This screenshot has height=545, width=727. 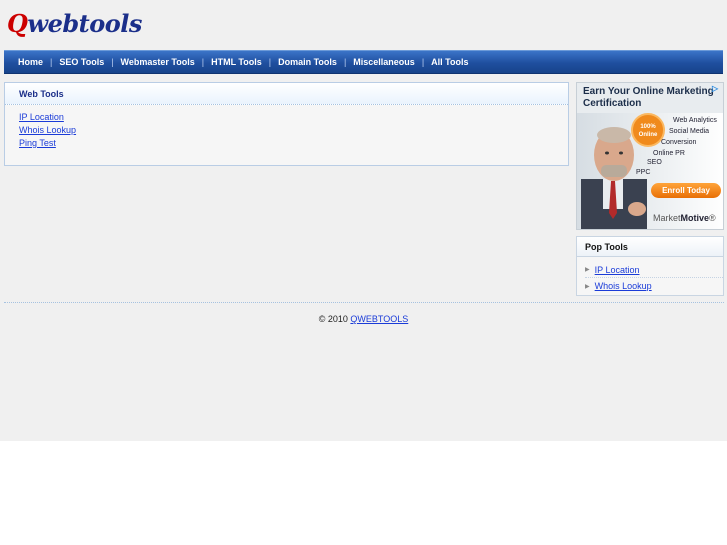 I want to click on logo-text: webtools, so click(x=84, y=23).